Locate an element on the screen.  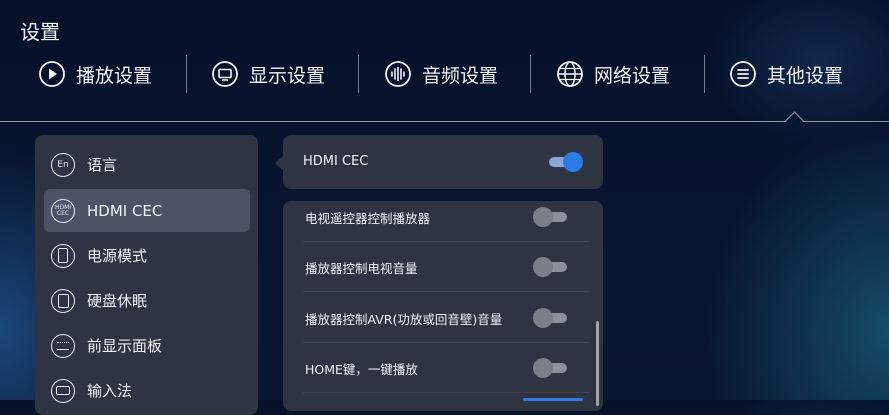
tab-display-settings: 显示设置 is located at coordinates (268, 74).